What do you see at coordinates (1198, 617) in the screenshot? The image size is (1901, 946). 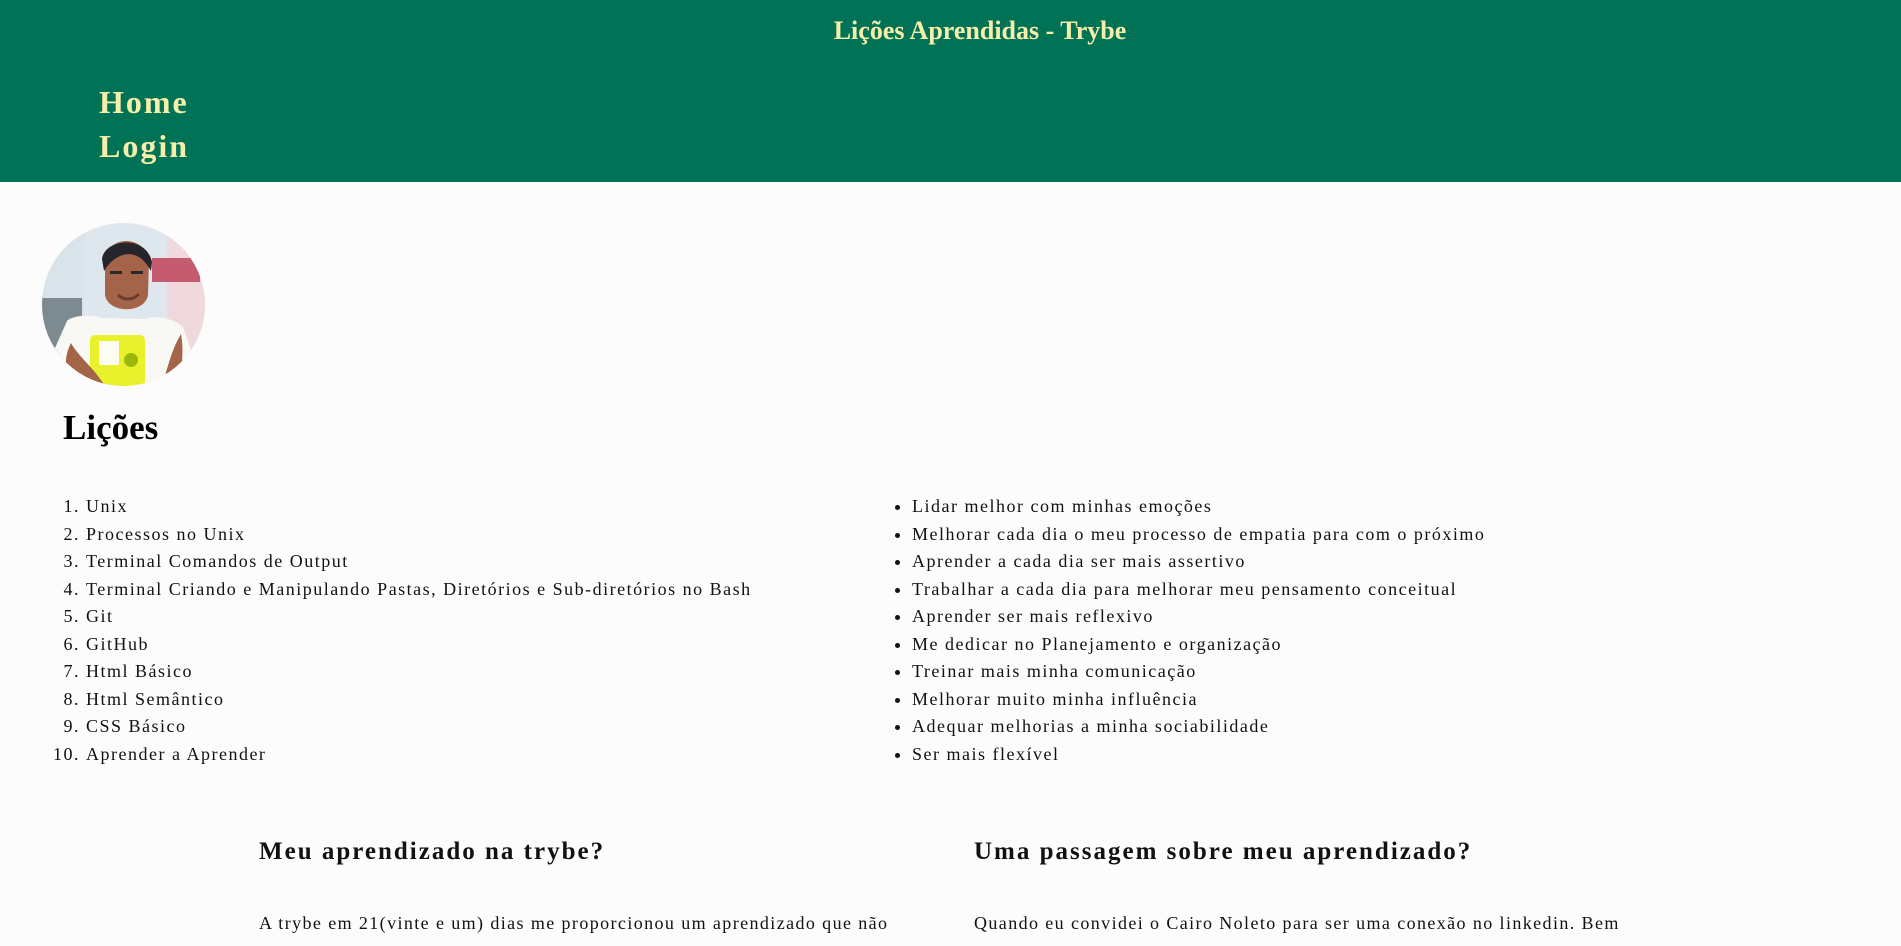 I see `goal-item: Aprender ser mais reflexivo` at bounding box center [1198, 617].